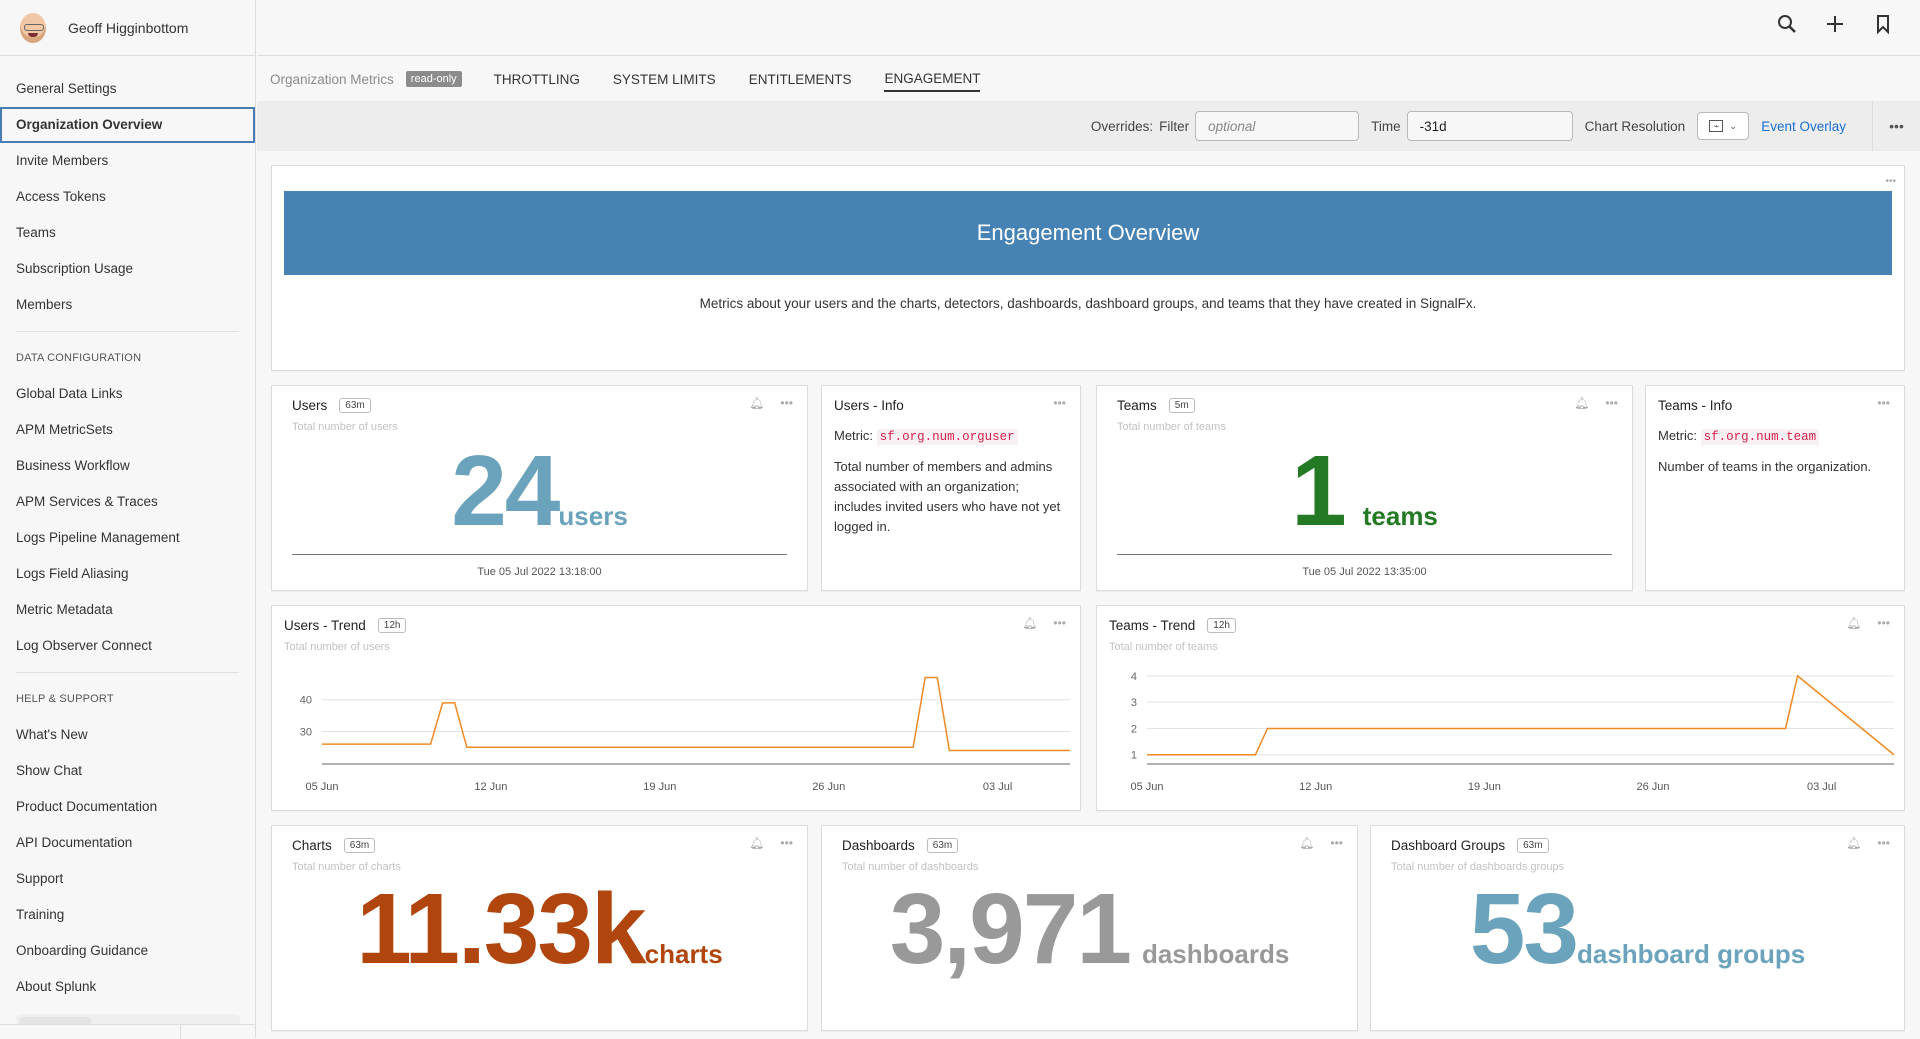 The image size is (1920, 1039). What do you see at coordinates (1883, 27) in the screenshot?
I see `bookmark-icon` at bounding box center [1883, 27].